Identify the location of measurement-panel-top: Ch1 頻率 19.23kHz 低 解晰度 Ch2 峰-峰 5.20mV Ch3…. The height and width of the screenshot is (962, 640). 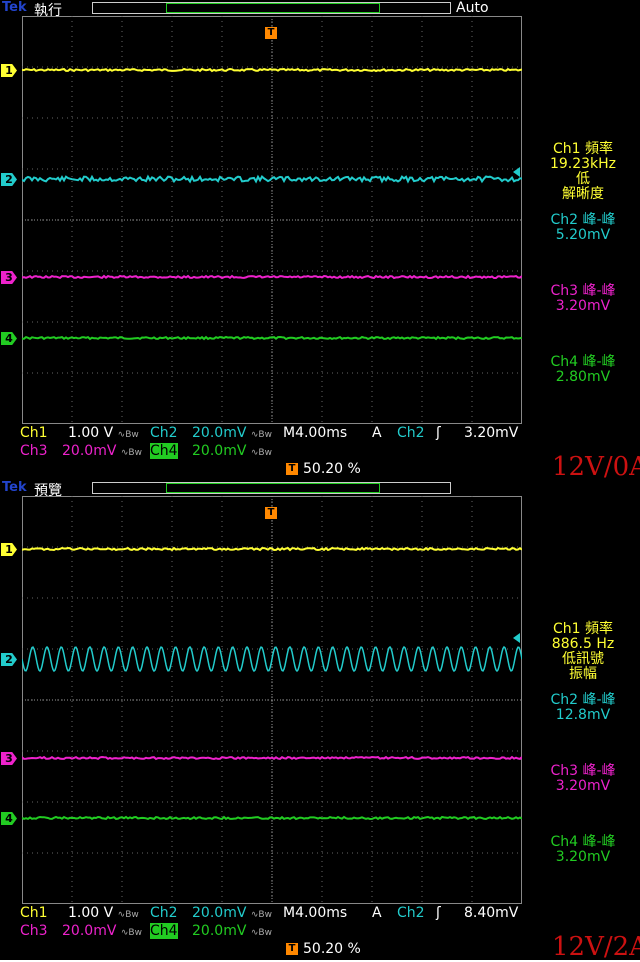
(576, 240).